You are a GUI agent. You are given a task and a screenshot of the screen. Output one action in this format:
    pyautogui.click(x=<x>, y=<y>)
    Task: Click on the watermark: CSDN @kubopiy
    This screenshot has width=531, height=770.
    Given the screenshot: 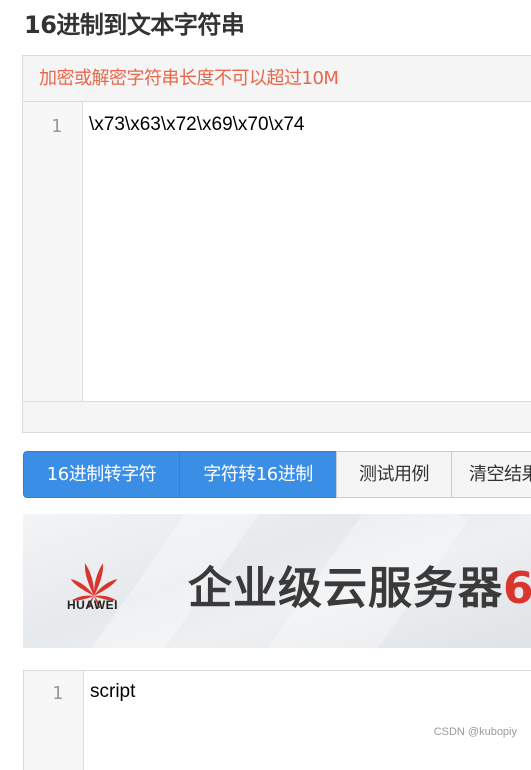 What is the action you would take?
    pyautogui.click(x=475, y=732)
    